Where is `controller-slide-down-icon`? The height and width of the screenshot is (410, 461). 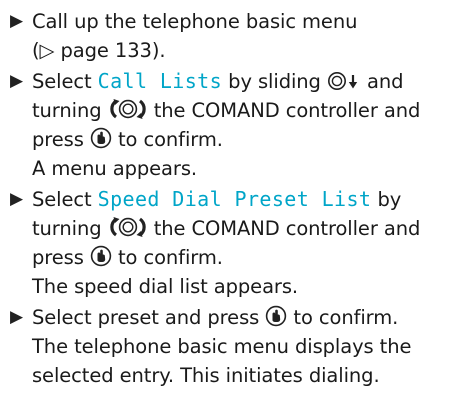 controller-slide-down-icon is located at coordinates (344, 81).